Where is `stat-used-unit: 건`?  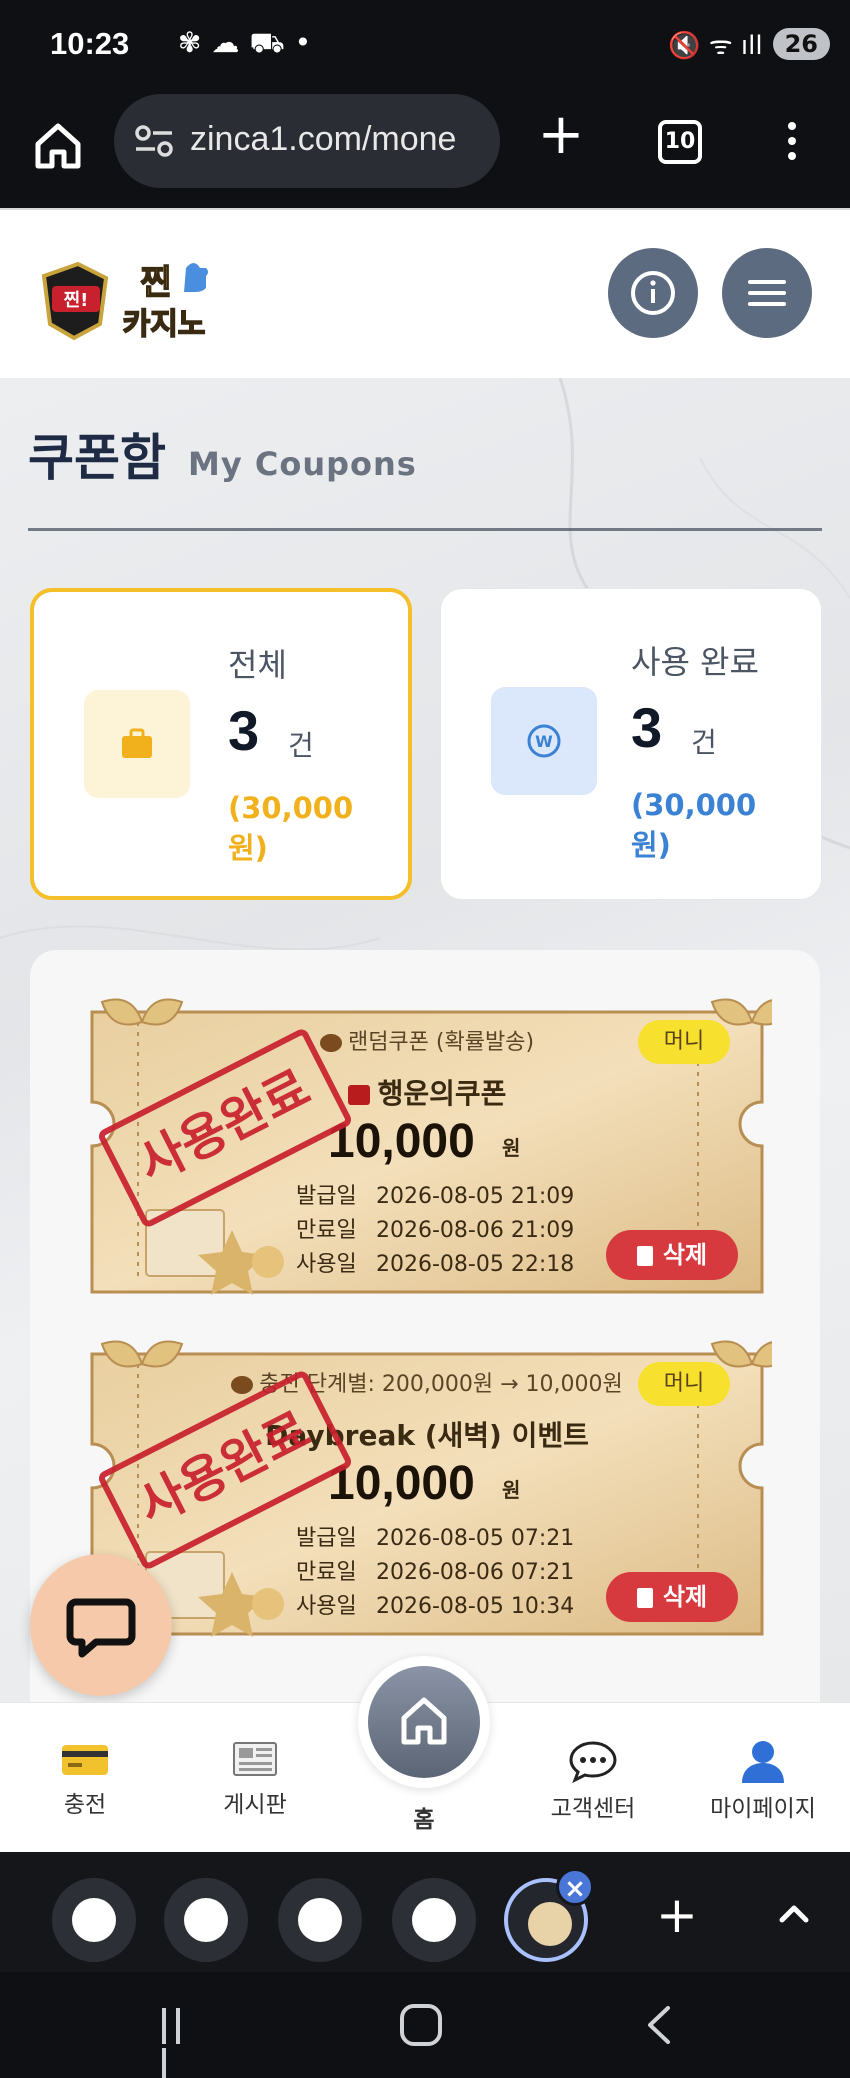
stat-used-unit: 건 is located at coordinates (704, 742).